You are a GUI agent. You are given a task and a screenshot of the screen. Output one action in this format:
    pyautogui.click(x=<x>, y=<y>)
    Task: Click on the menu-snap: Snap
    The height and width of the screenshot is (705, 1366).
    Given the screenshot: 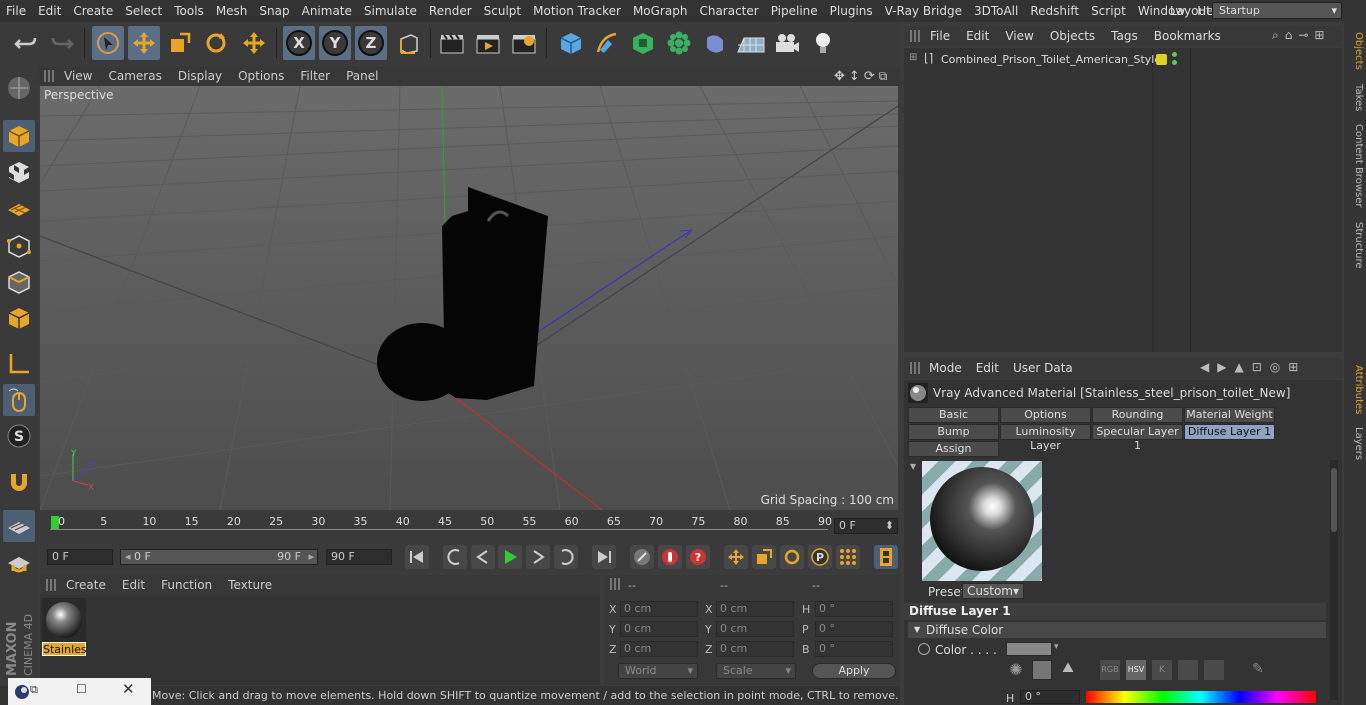 What is the action you would take?
    pyautogui.click(x=274, y=11)
    